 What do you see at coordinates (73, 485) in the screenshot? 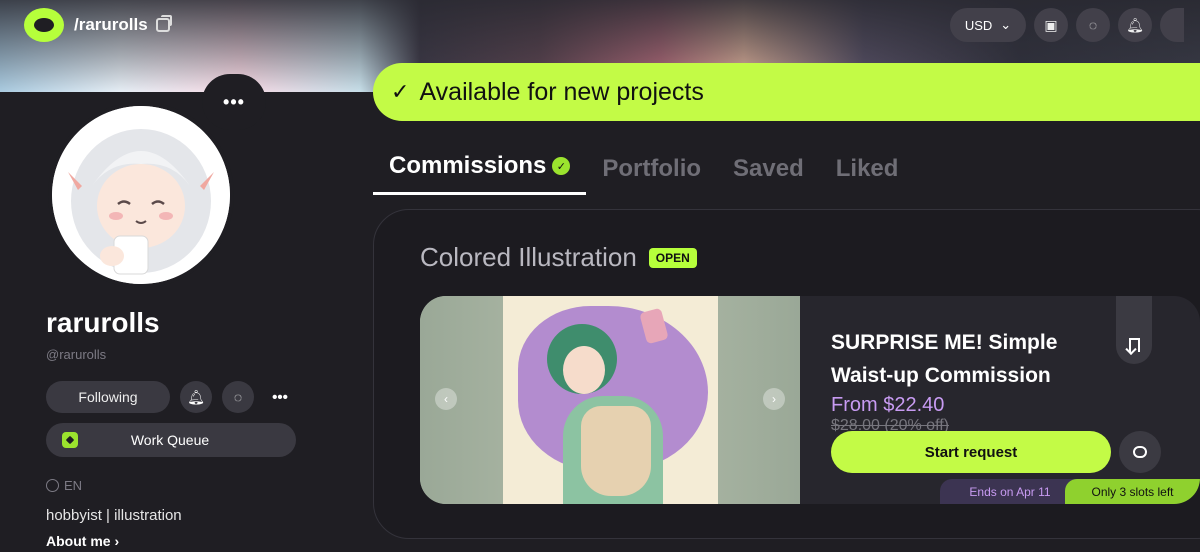
I see `language-label: EN` at bounding box center [73, 485].